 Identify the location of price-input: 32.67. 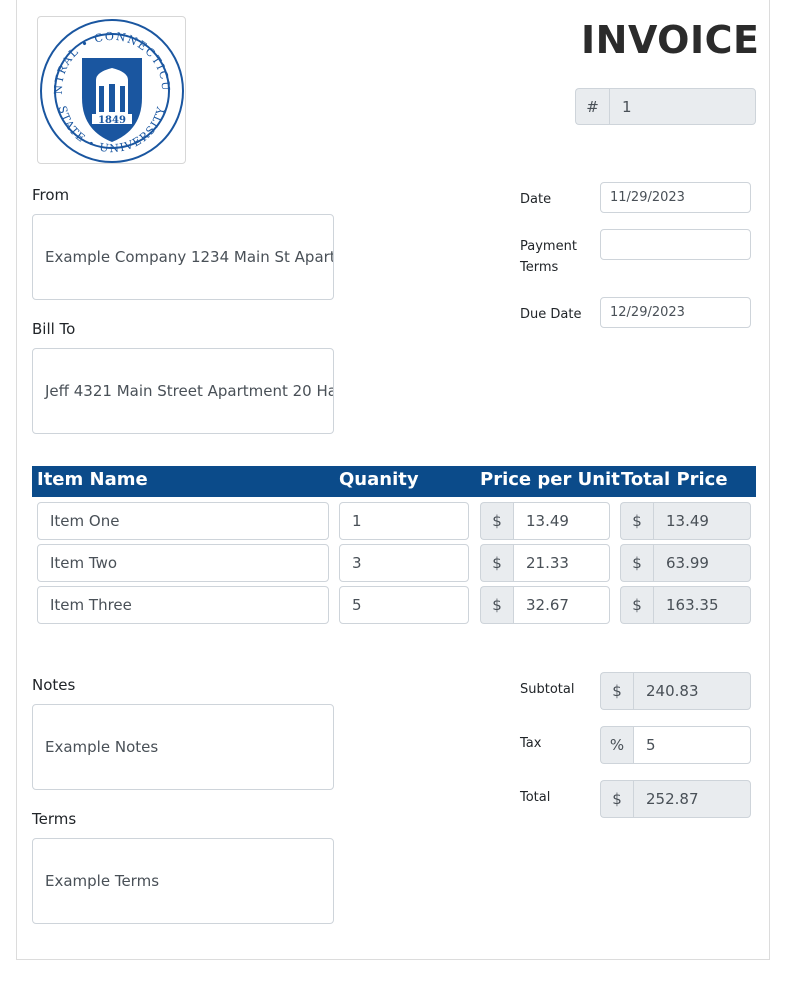
(561, 605).